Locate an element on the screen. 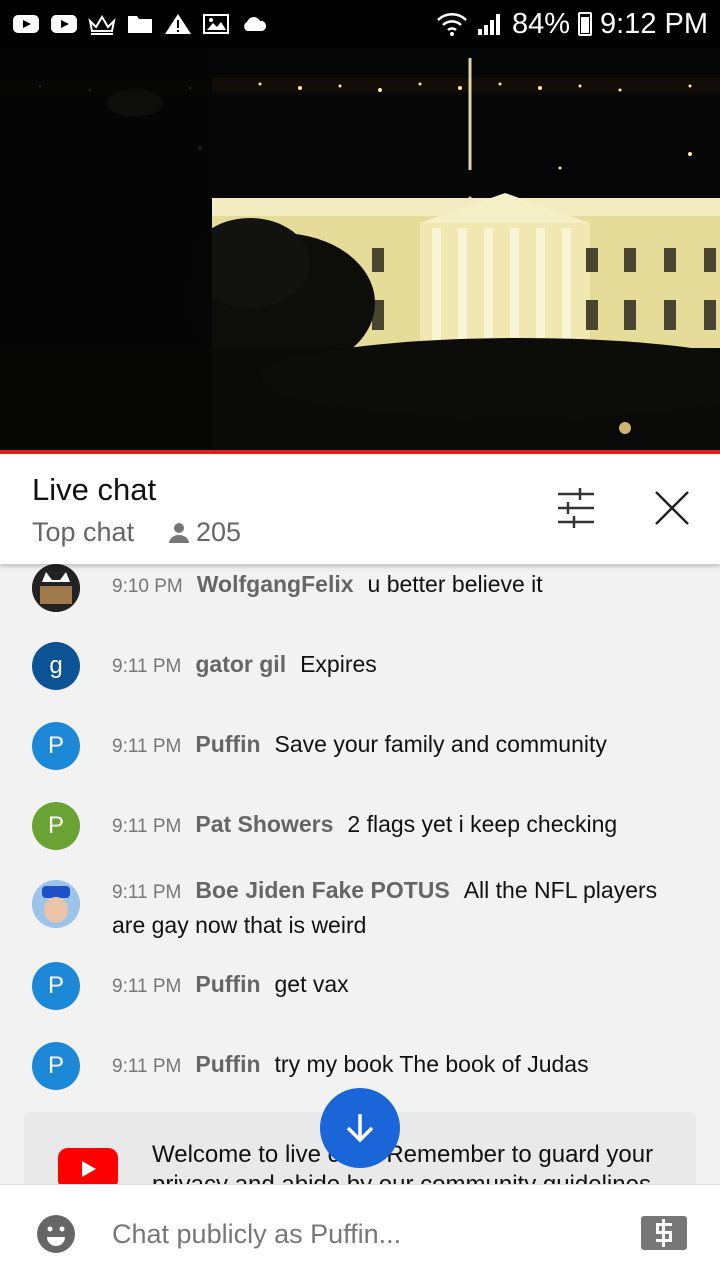 This screenshot has width=720, height=1280. close-icon is located at coordinates (672, 508).